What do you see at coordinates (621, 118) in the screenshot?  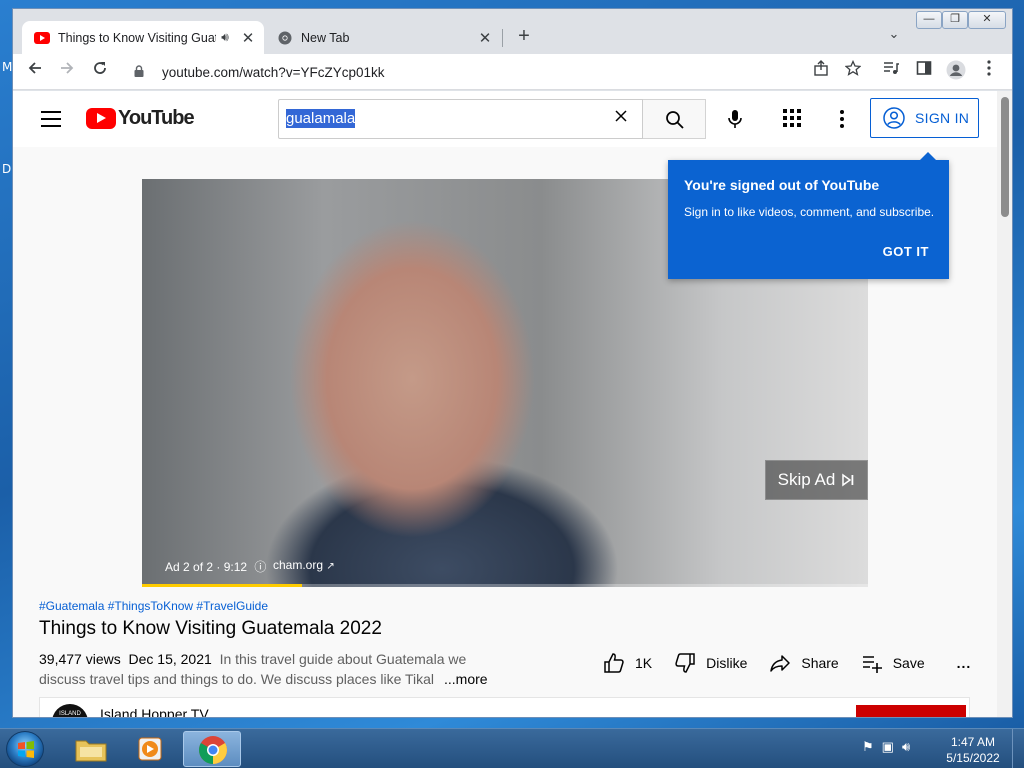 I see `clear-search-icon` at bounding box center [621, 118].